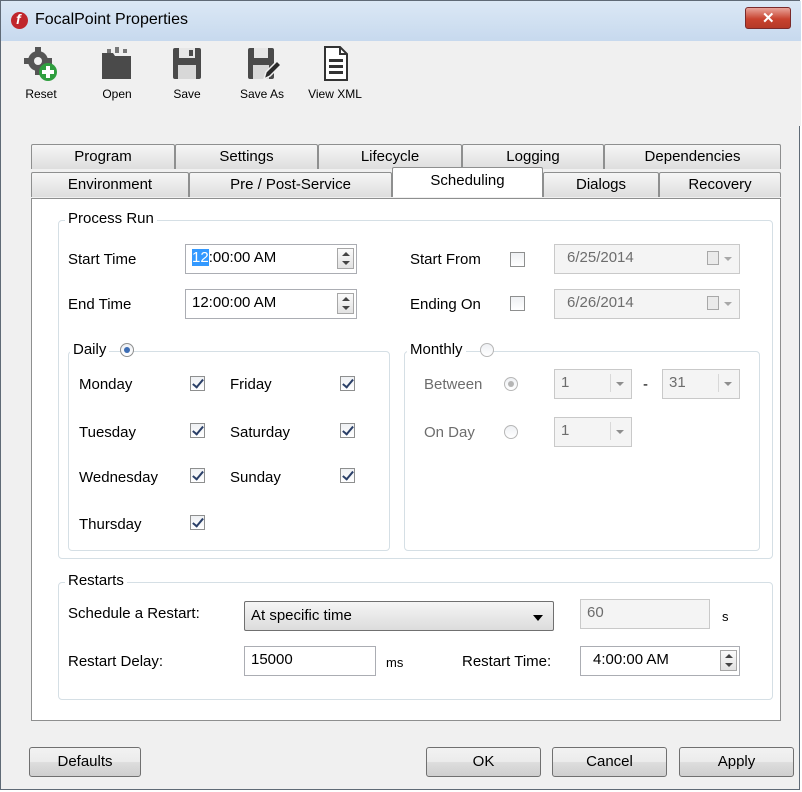 The width and height of the screenshot is (802, 792). I want to click on apply-button: Apply, so click(736, 762).